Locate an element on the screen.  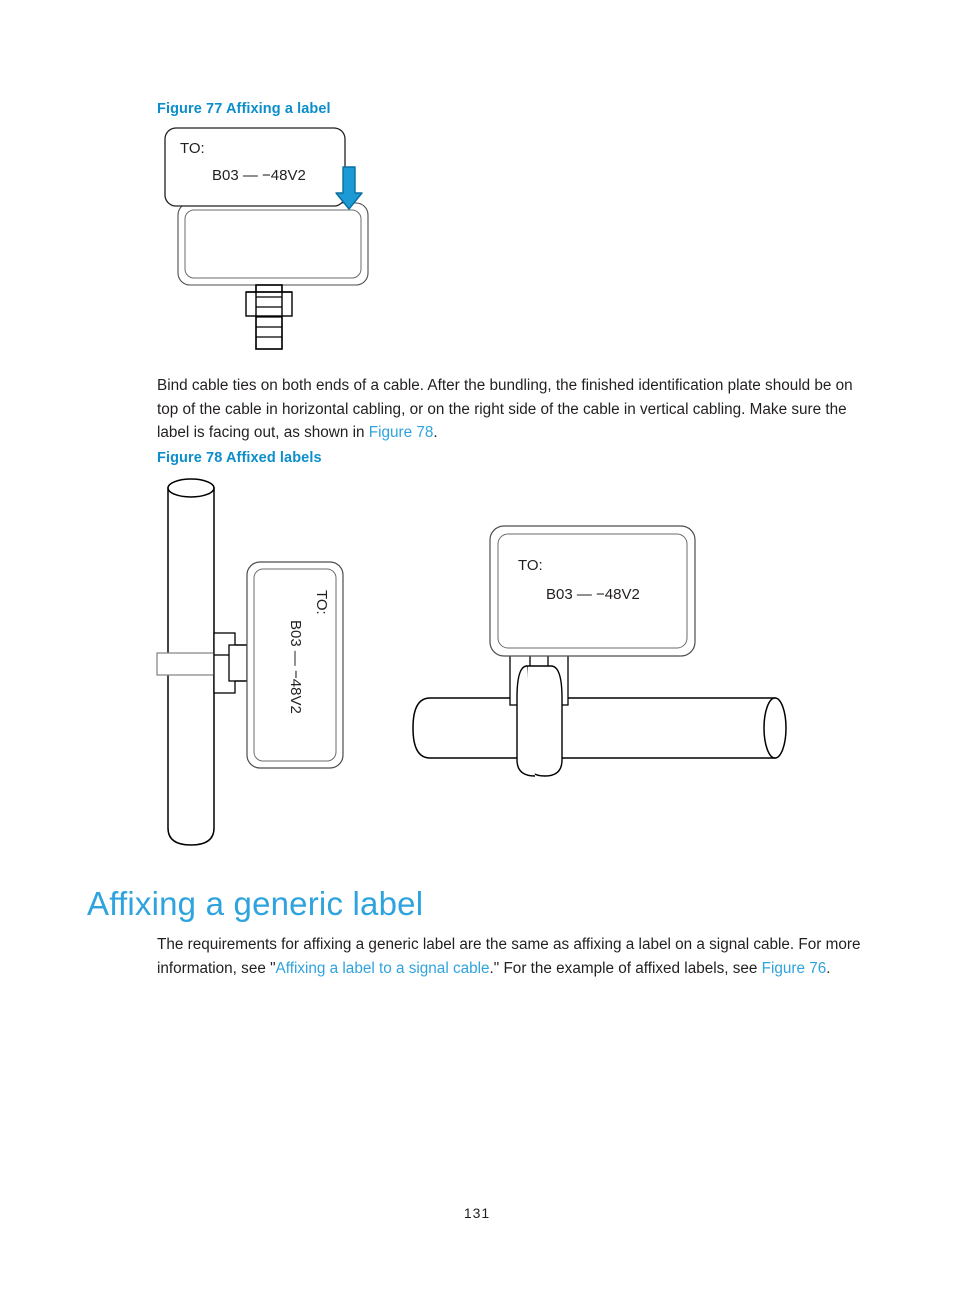
horizontal-label-line-2: B03 — −48V2 is located at coordinates (593, 594).